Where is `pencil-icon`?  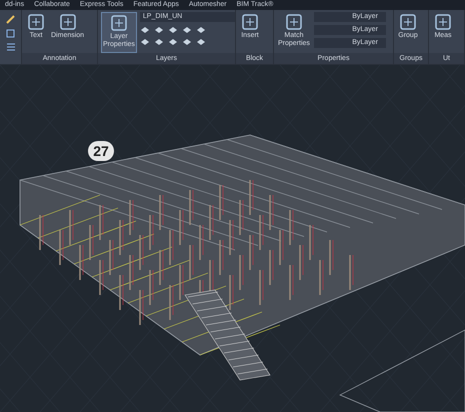 pencil-icon is located at coordinates (11, 19).